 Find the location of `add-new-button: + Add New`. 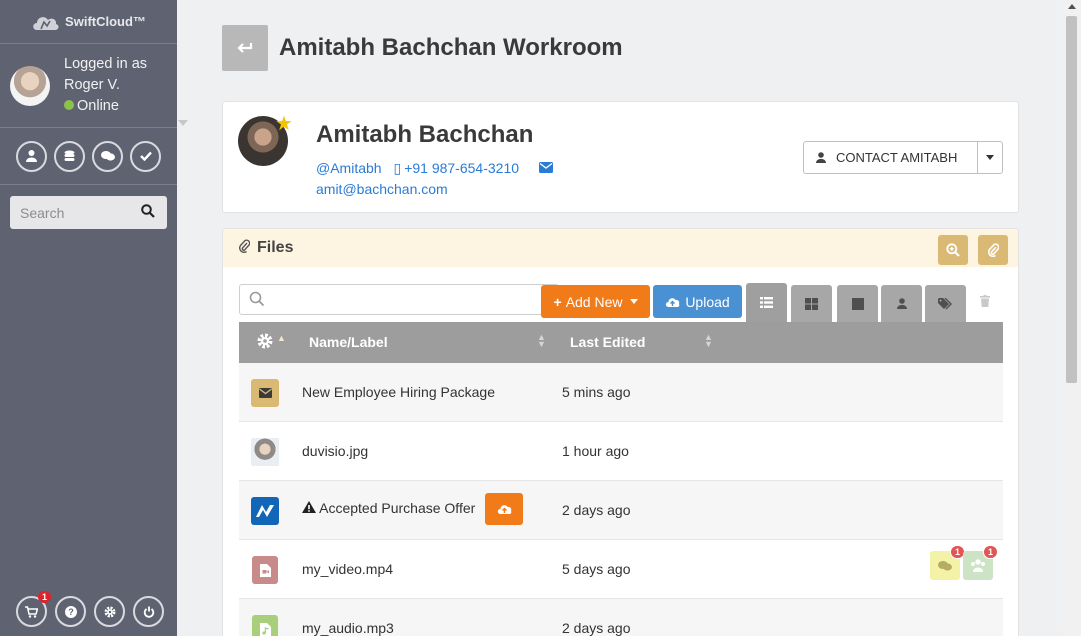

add-new-button: + Add New is located at coordinates (595, 301).